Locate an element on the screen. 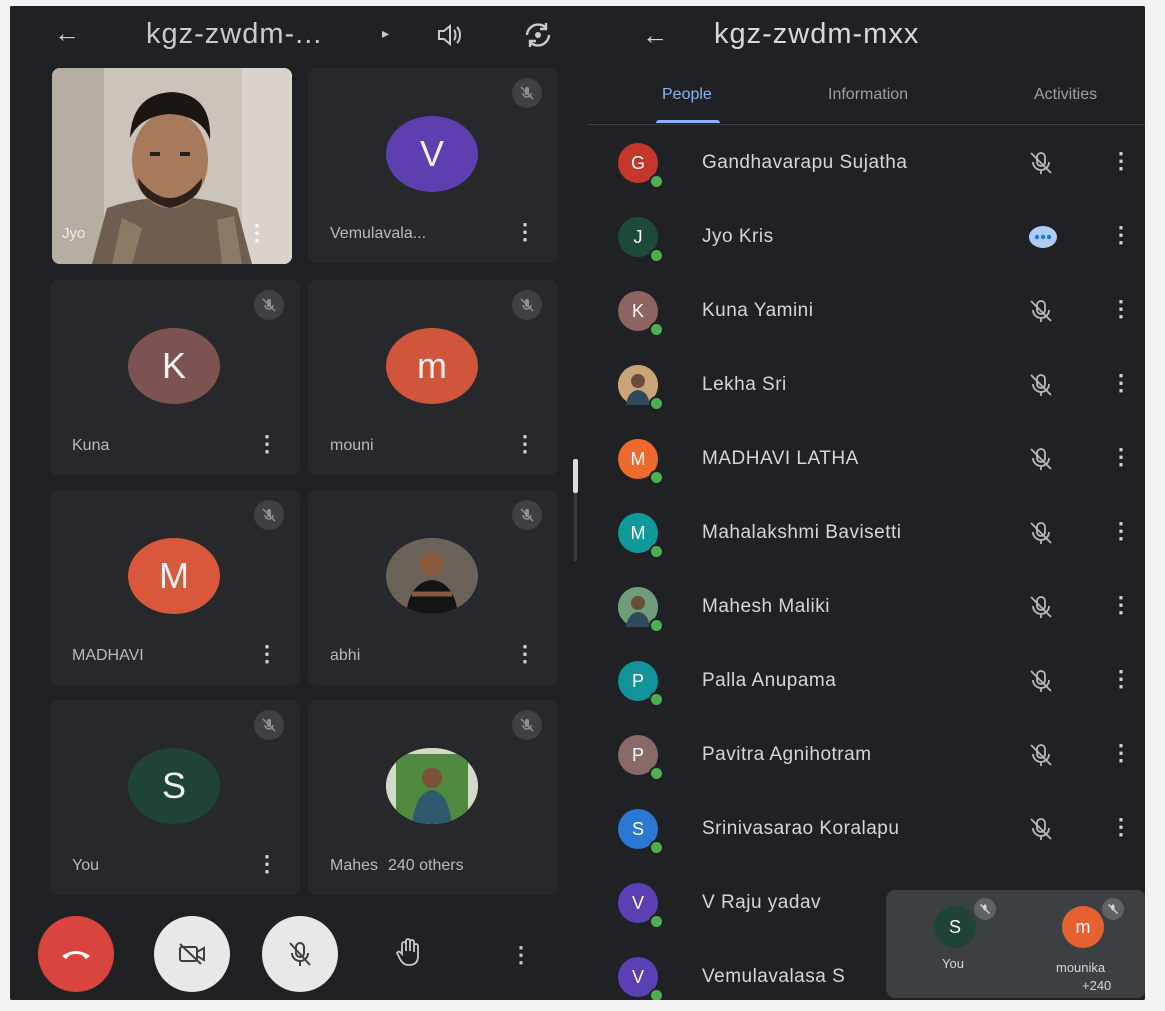  participant-tile: m mouni ⋮ is located at coordinates (433, 377).